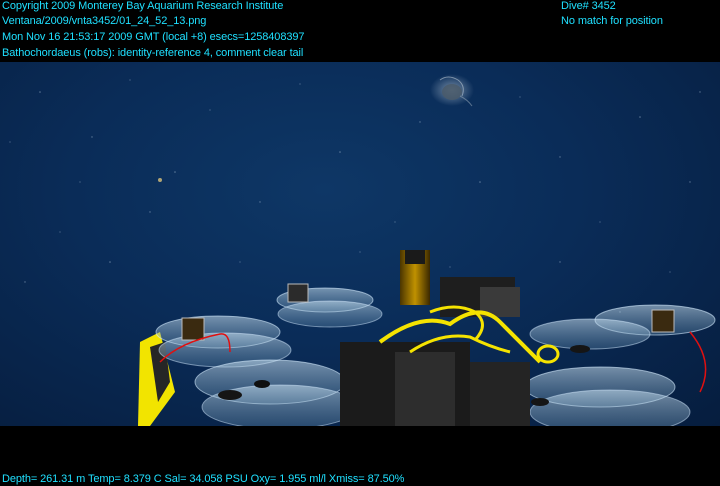  Describe the element at coordinates (588, 6) in the screenshot. I see `dive-number-text: Dive# 3452` at that location.